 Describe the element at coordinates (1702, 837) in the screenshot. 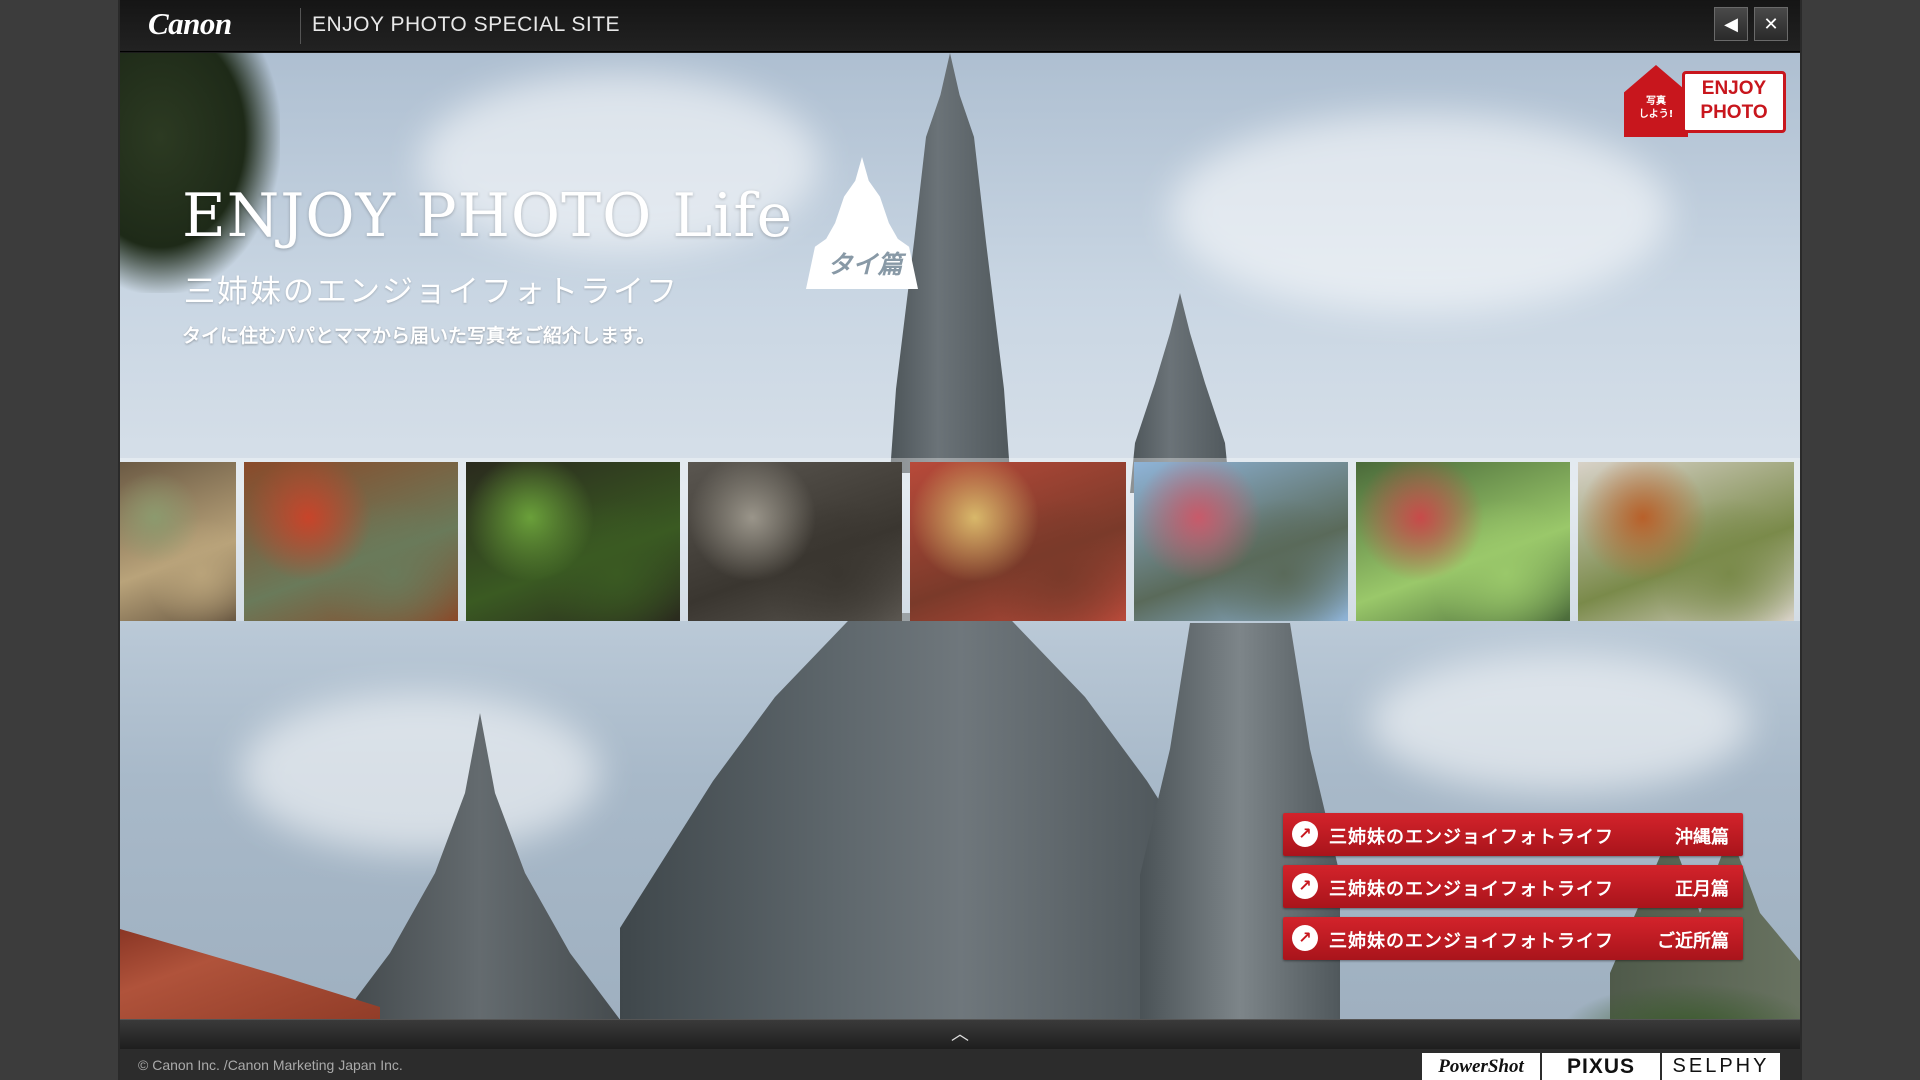

I see `link-episode: 沖縄篇` at that location.